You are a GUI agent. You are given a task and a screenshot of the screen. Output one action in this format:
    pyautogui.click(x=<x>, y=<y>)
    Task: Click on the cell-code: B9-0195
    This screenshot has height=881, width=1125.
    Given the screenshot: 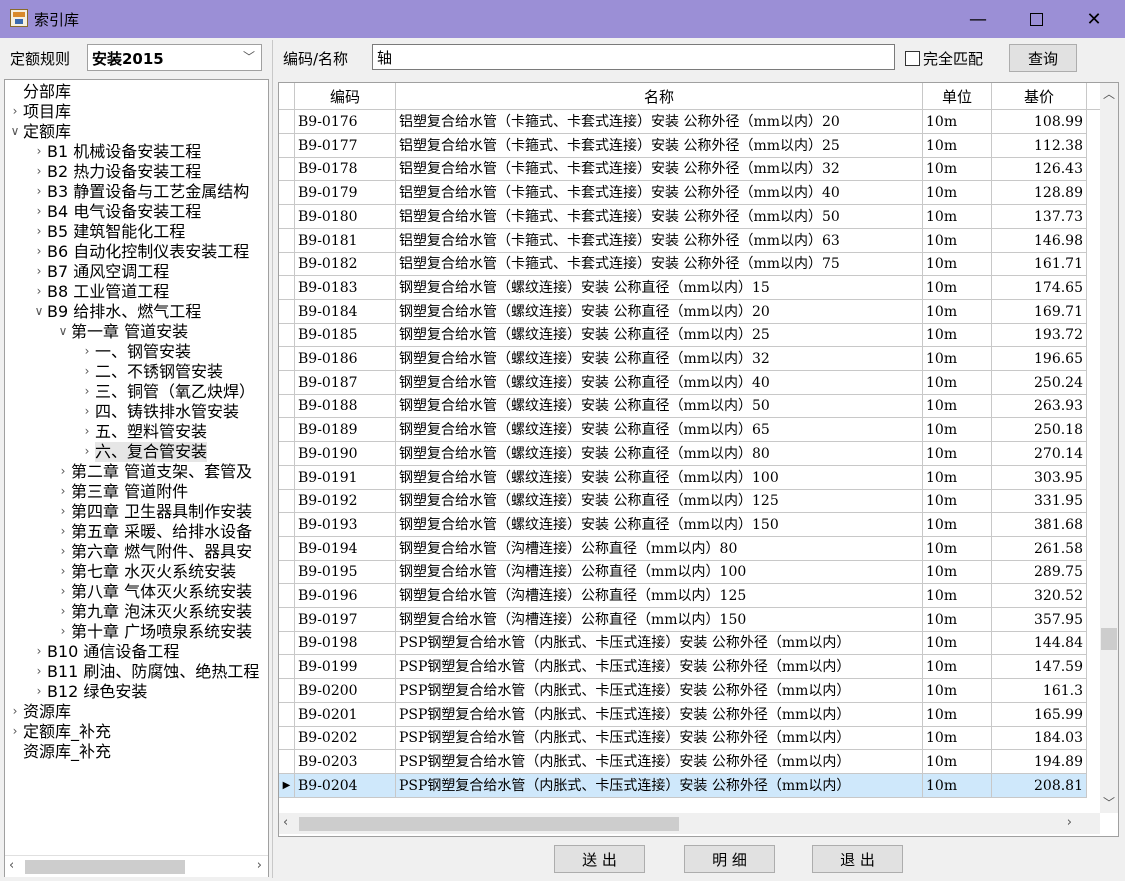 What is the action you would take?
    pyautogui.click(x=345, y=572)
    